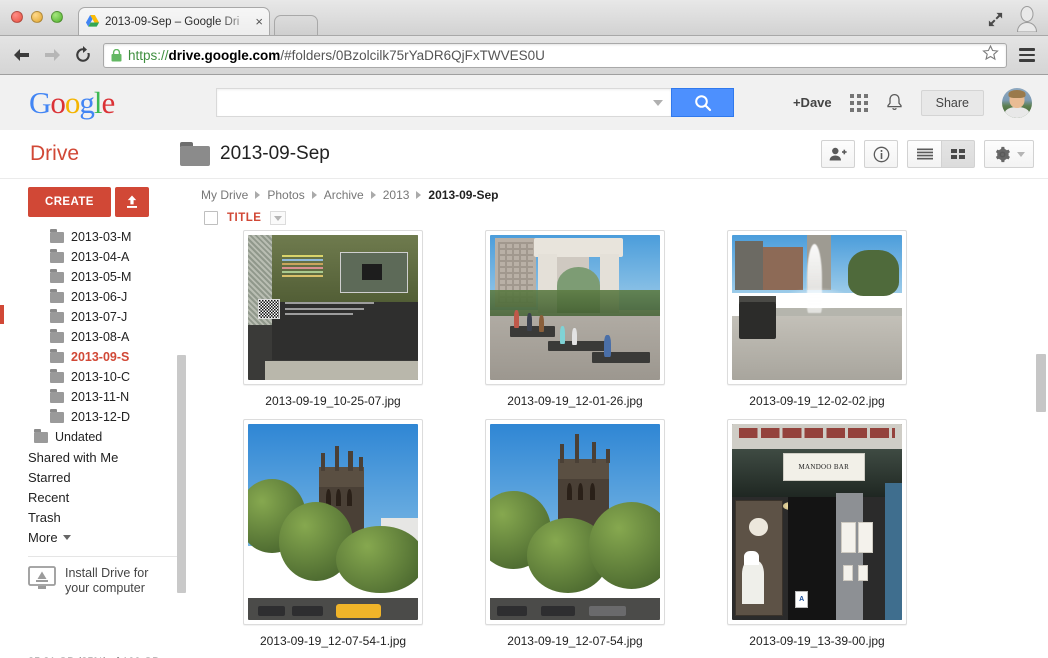 The image size is (1048, 658). Describe the element at coordinates (1041, 383) in the screenshot. I see `content-scrollbar` at that location.